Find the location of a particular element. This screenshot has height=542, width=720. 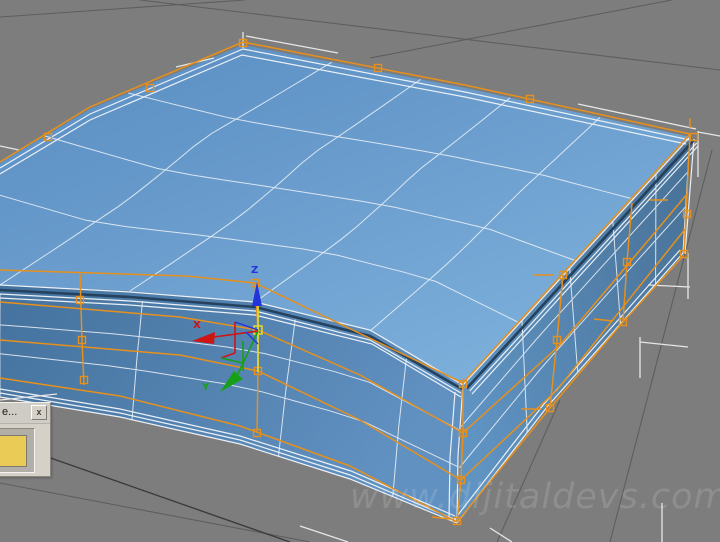

gizmo-x-label: X is located at coordinates (197, 325).